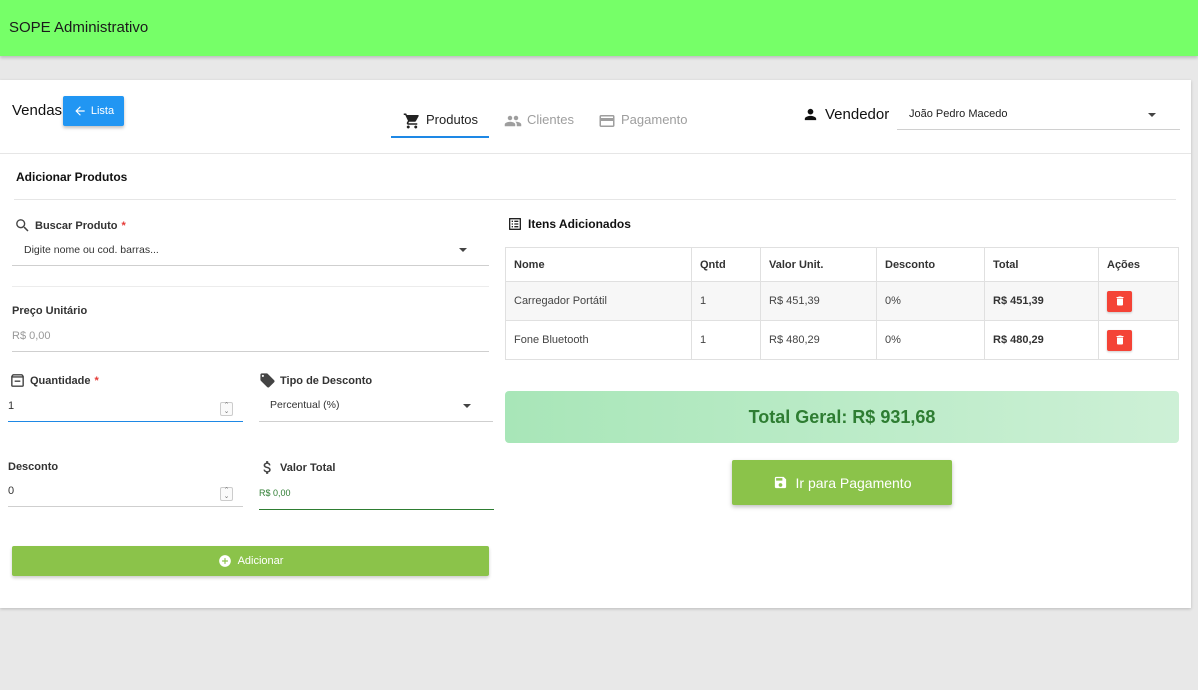 This screenshot has height=690, width=1198. I want to click on total-summary: Total Geral: R$ 931,68, so click(842, 417).